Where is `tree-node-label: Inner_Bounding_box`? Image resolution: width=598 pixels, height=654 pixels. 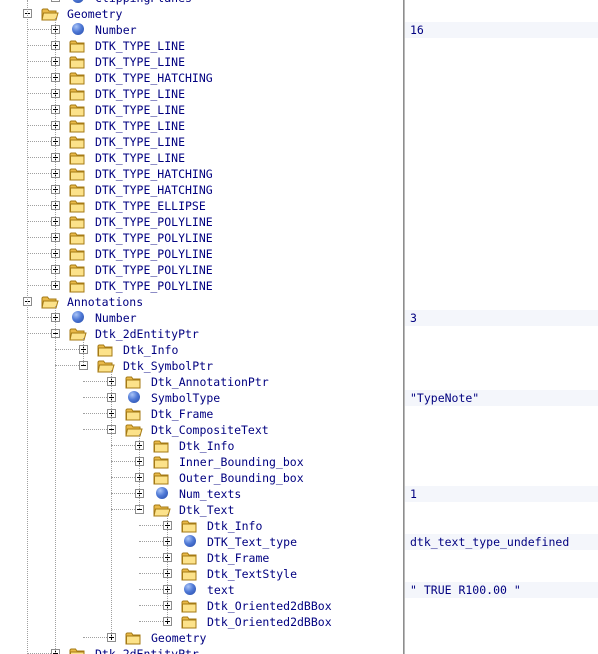 tree-node-label: Inner_Bounding_box is located at coordinates (241, 462).